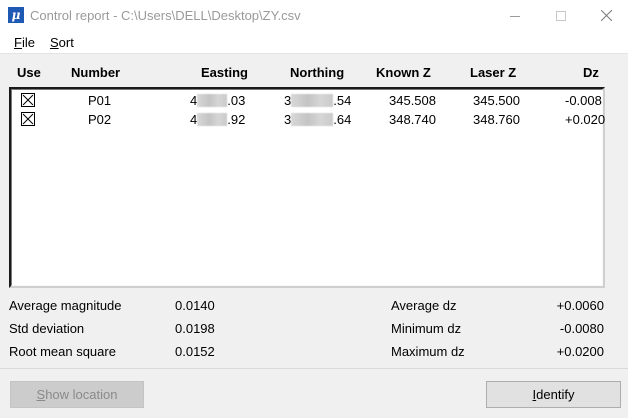 This screenshot has height=418, width=628. I want to click on cell-easting: 4.03, so click(217, 100).